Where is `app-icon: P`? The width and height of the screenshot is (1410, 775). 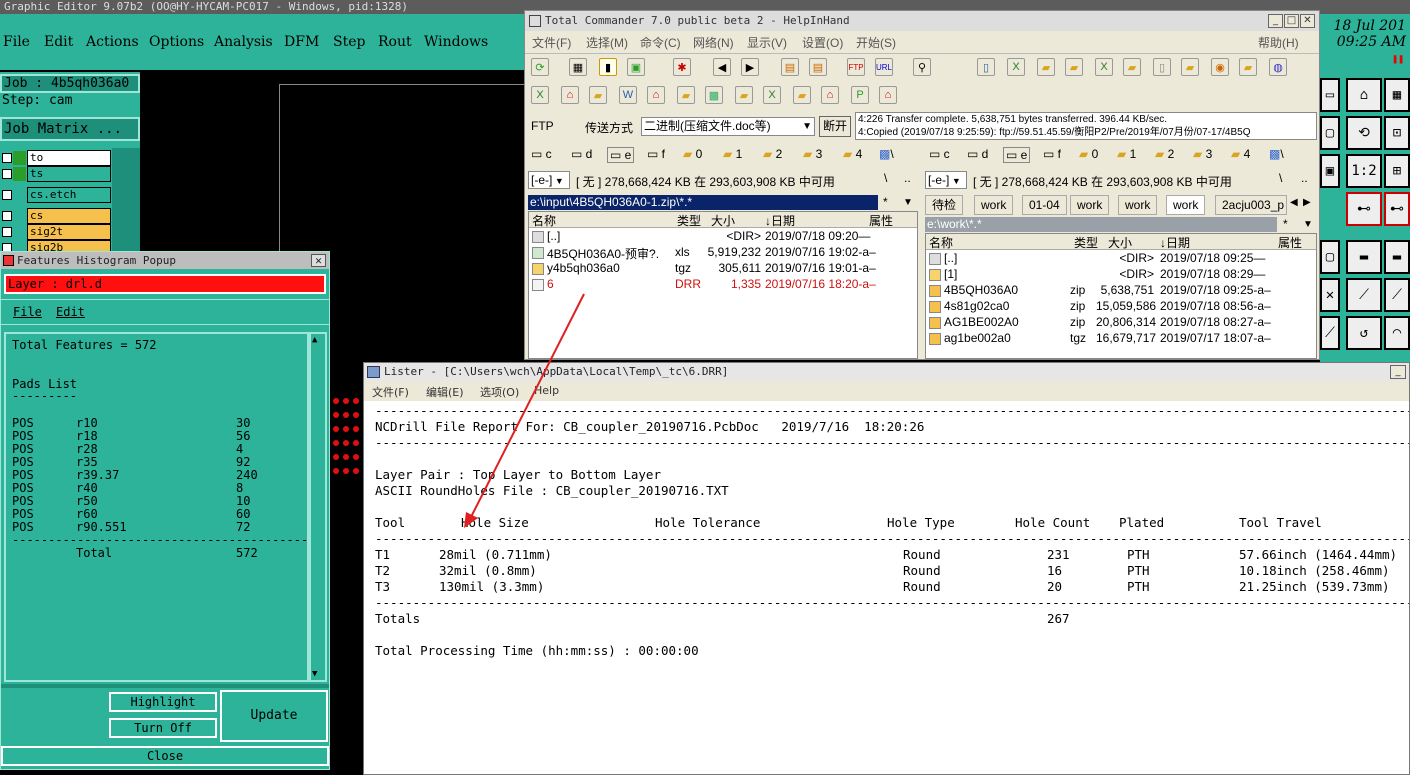 app-icon: P is located at coordinates (860, 95).